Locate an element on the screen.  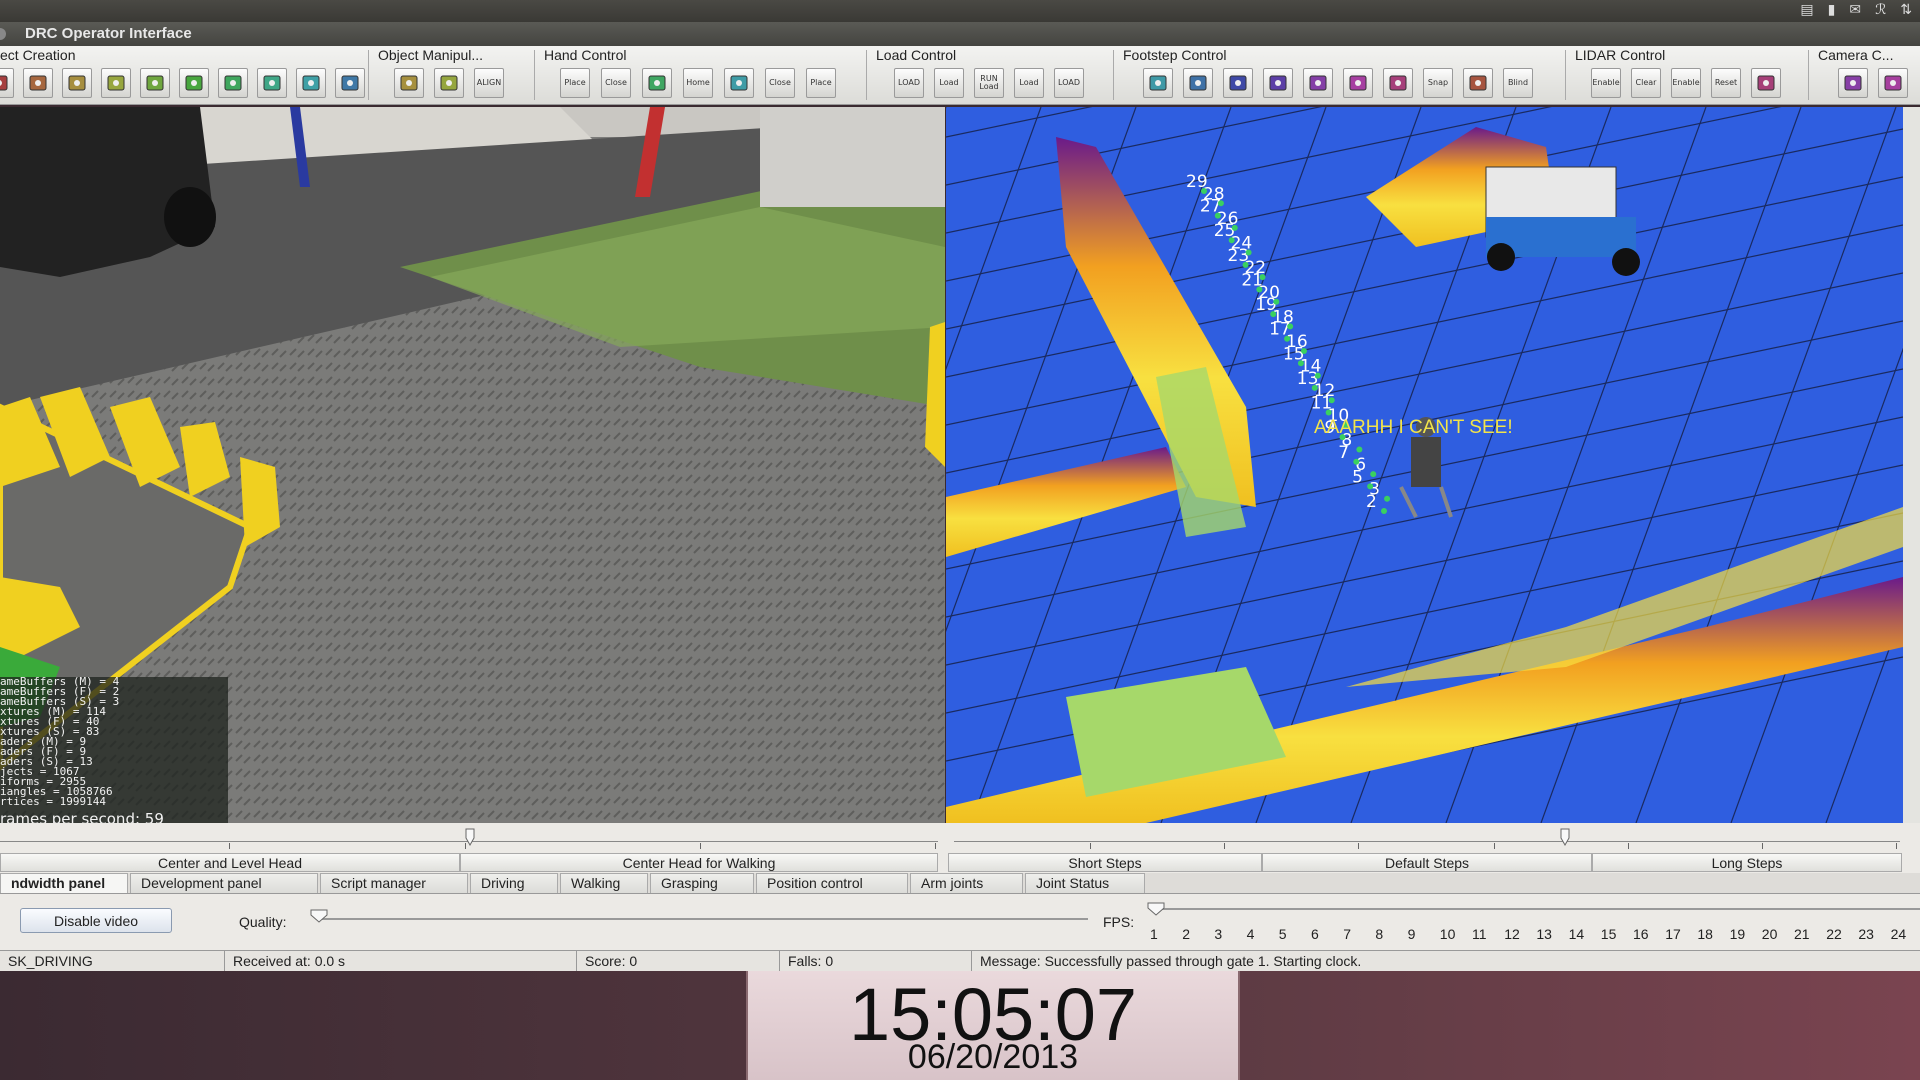
delete-step-icon is located at coordinates (1398, 83).